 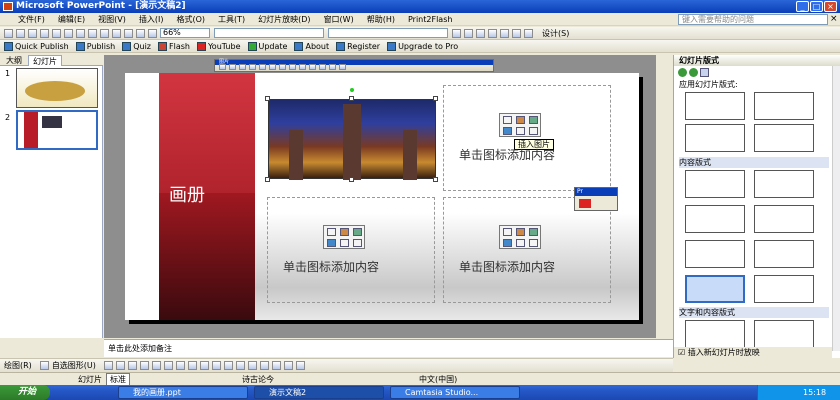 I want to click on task-my-album: 我的画册.ppt, so click(x=183, y=392).